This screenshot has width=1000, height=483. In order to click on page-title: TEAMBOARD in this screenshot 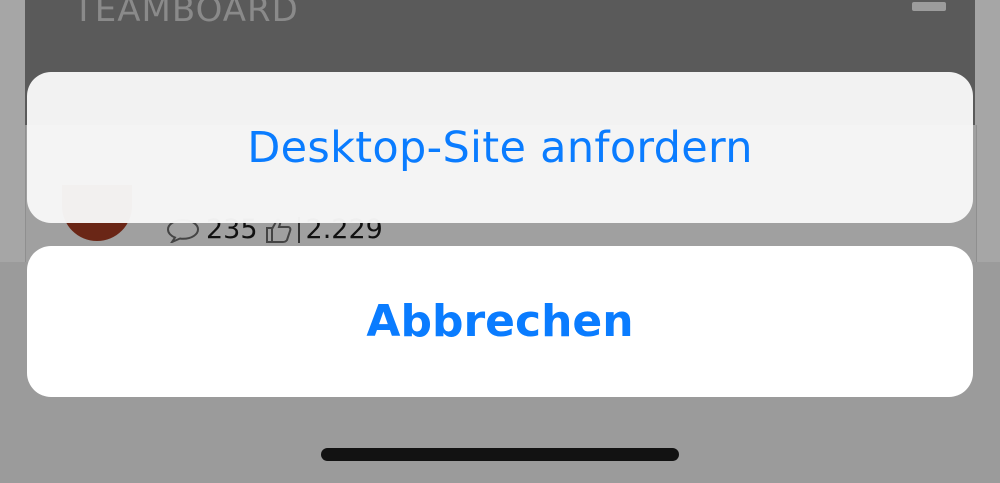, I will do `click(186, 15)`.